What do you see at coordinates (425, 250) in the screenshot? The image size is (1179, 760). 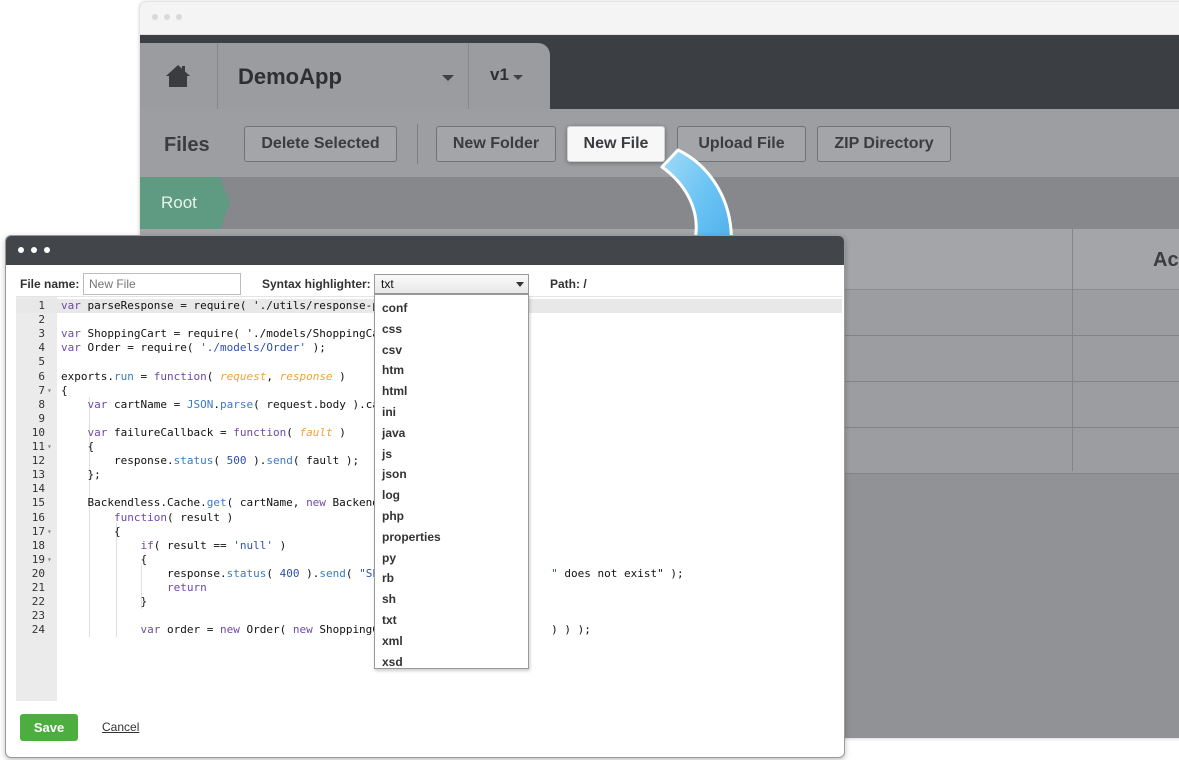 I see `dialog-titlebar` at bounding box center [425, 250].